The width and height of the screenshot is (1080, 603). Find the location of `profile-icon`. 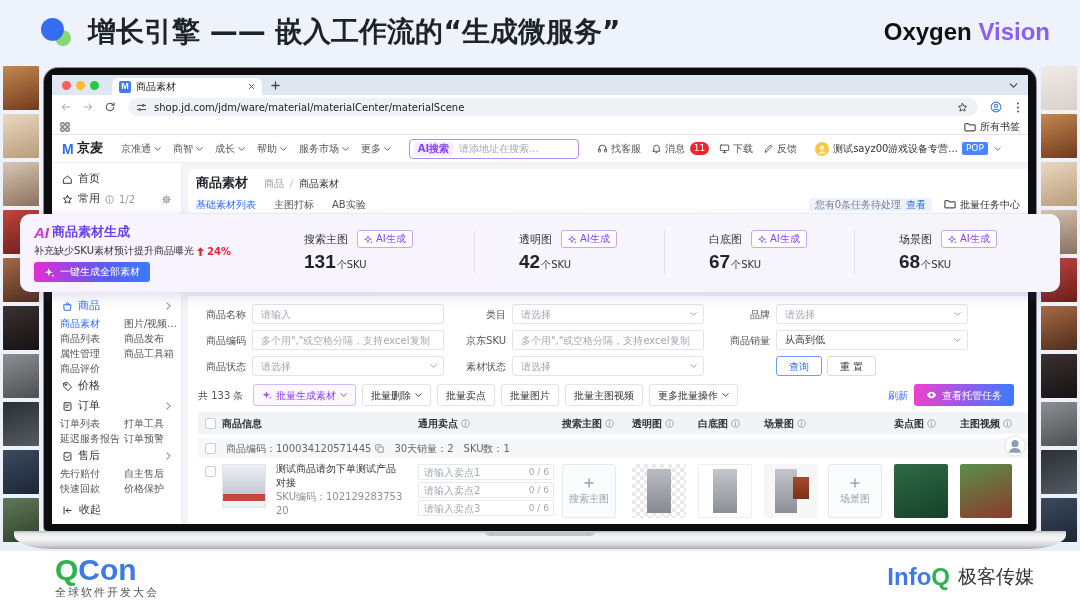

profile-icon is located at coordinates (996, 107).